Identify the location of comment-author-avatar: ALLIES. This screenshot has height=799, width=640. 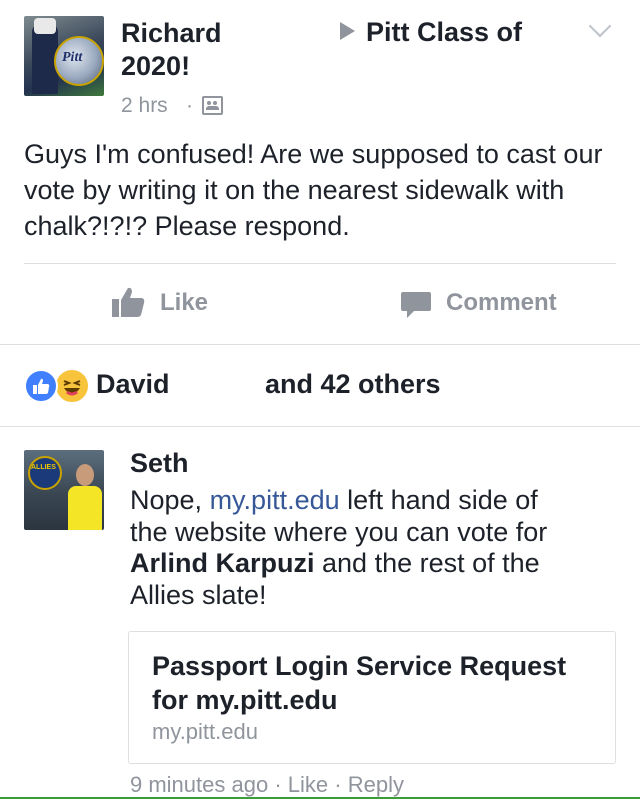
(64, 490).